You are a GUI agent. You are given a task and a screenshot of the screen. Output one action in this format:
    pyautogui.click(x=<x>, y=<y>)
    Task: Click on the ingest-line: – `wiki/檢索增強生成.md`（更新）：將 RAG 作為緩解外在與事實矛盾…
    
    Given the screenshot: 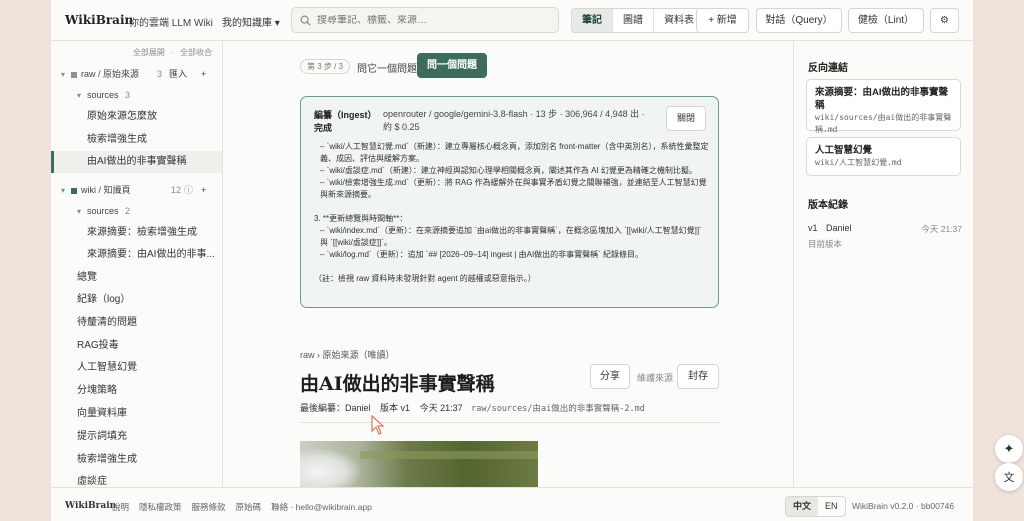 What is the action you would take?
    pyautogui.click(x=513, y=188)
    